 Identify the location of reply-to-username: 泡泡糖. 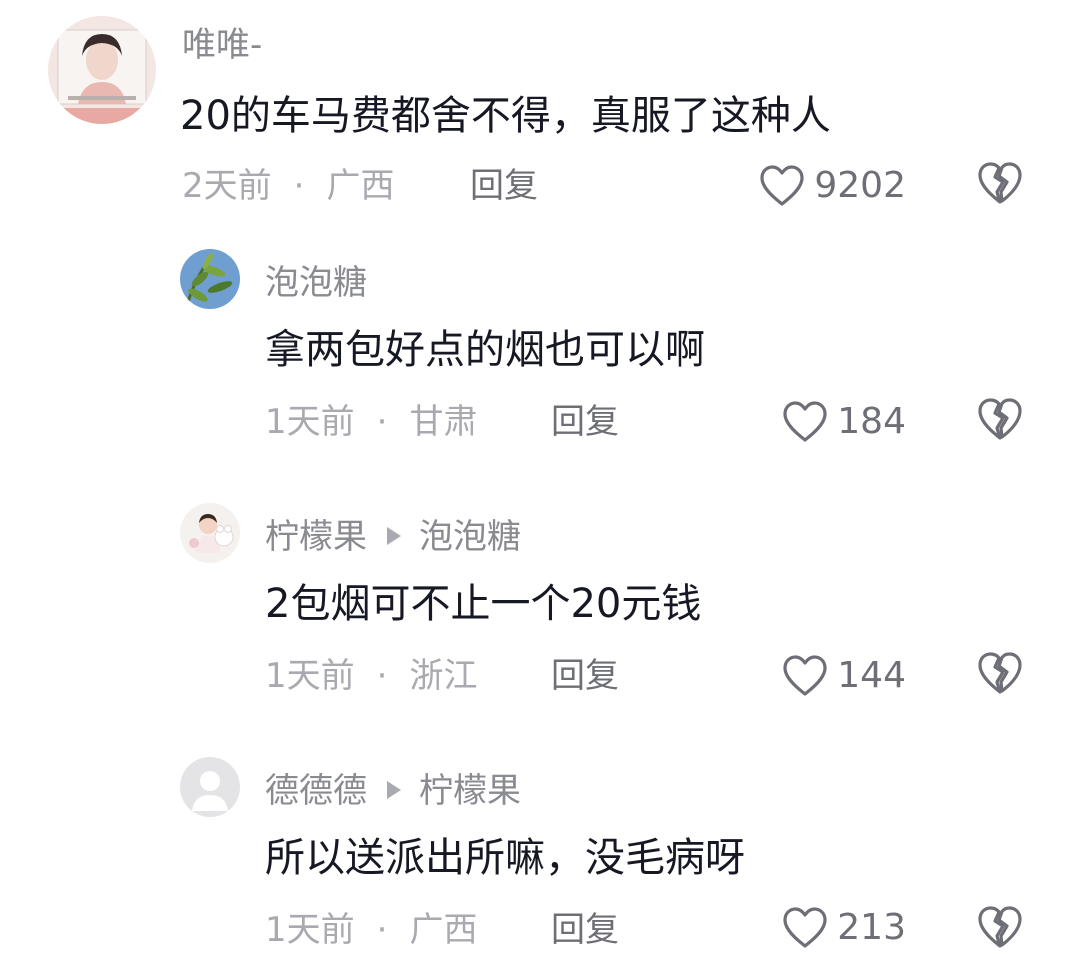
(470, 537).